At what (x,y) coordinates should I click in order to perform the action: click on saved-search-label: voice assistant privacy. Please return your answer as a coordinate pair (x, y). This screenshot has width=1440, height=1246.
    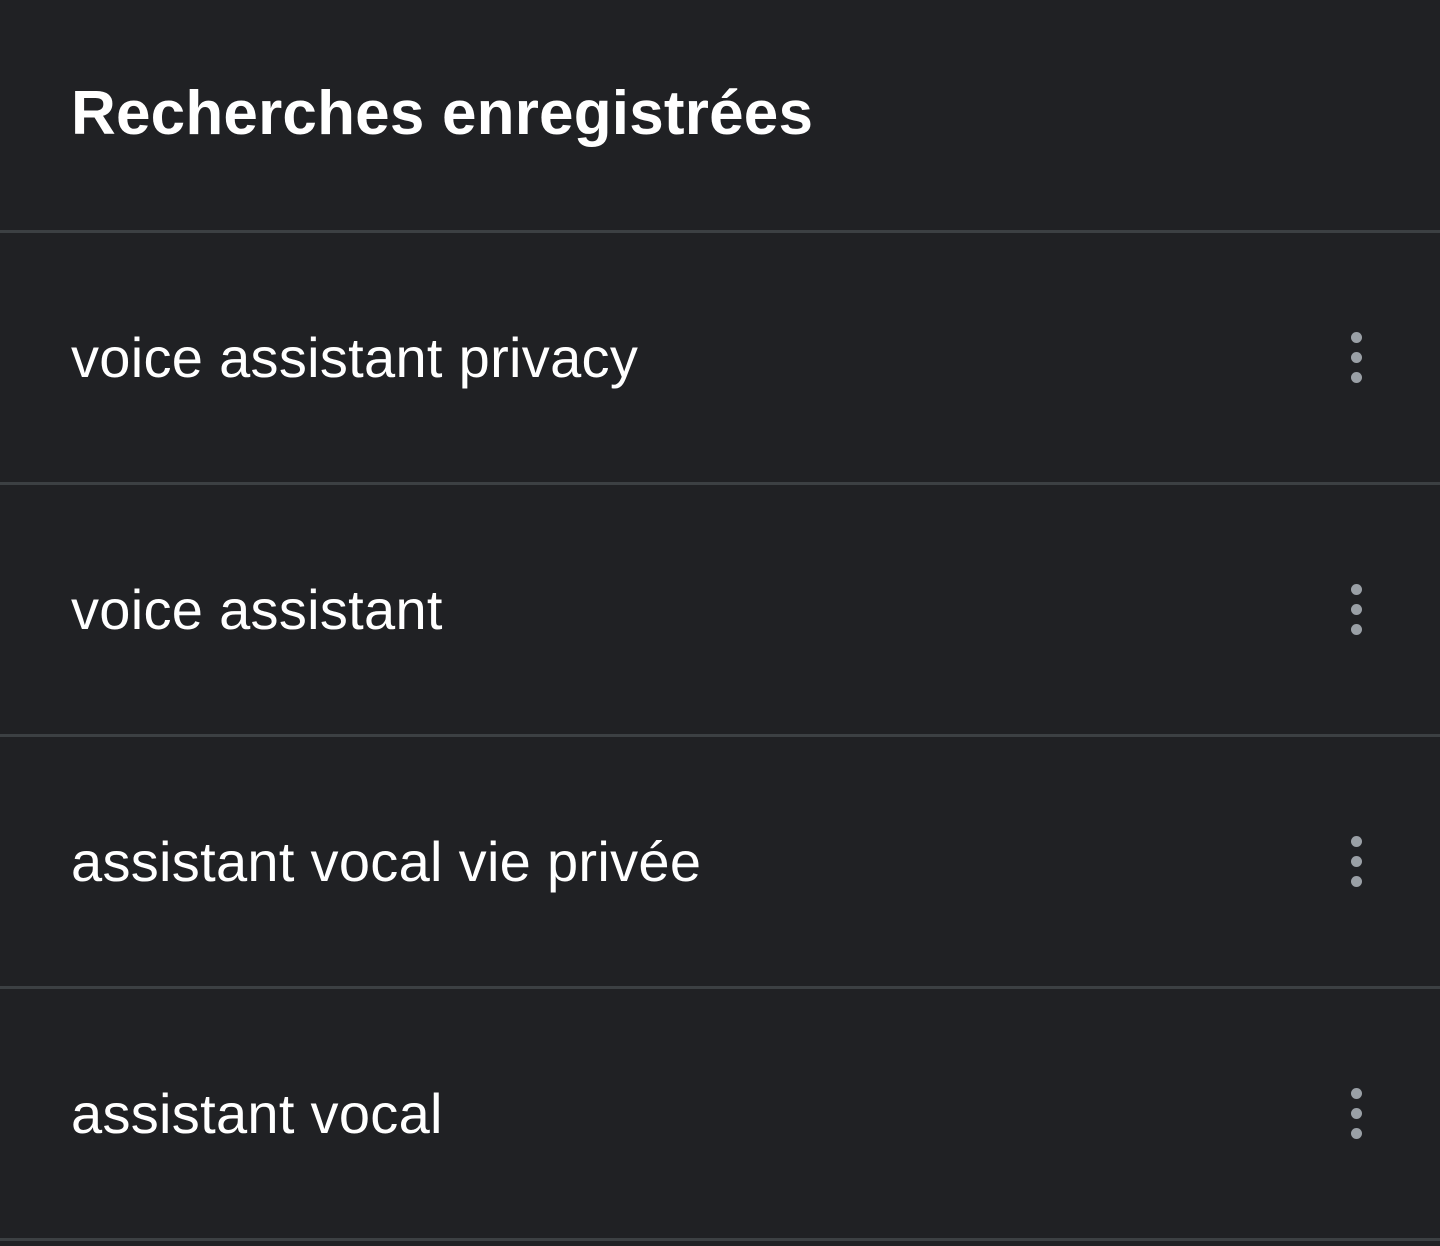
    Looking at the image, I should click on (354, 357).